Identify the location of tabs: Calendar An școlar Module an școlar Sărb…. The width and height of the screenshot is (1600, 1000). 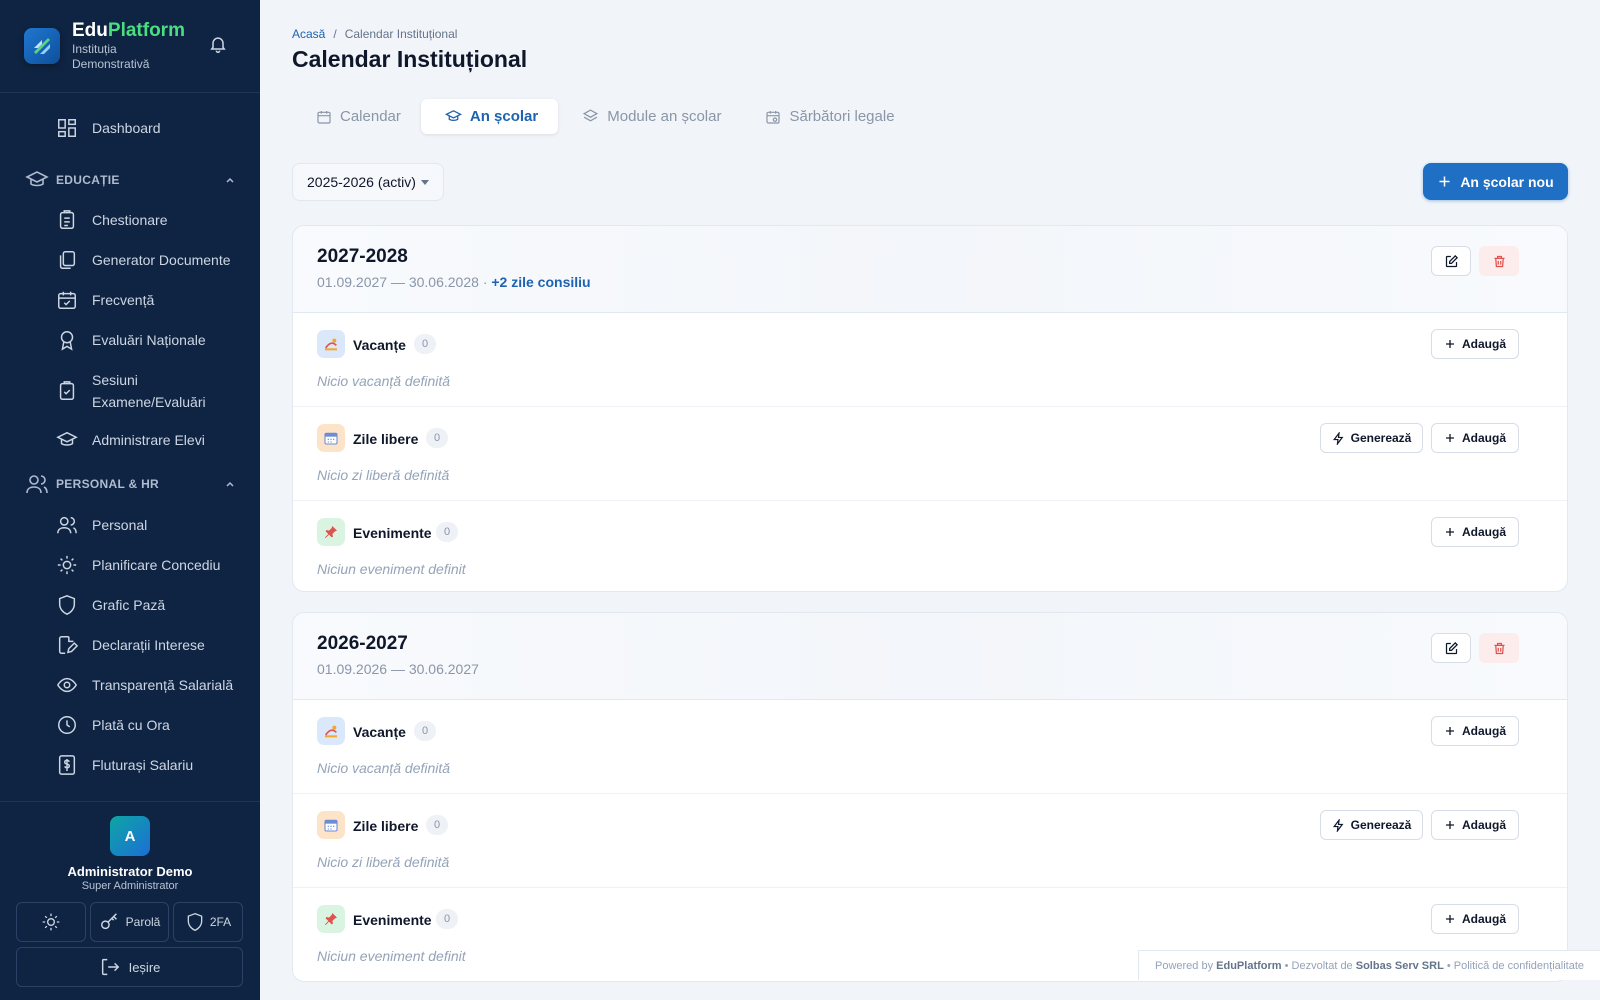
(603, 116).